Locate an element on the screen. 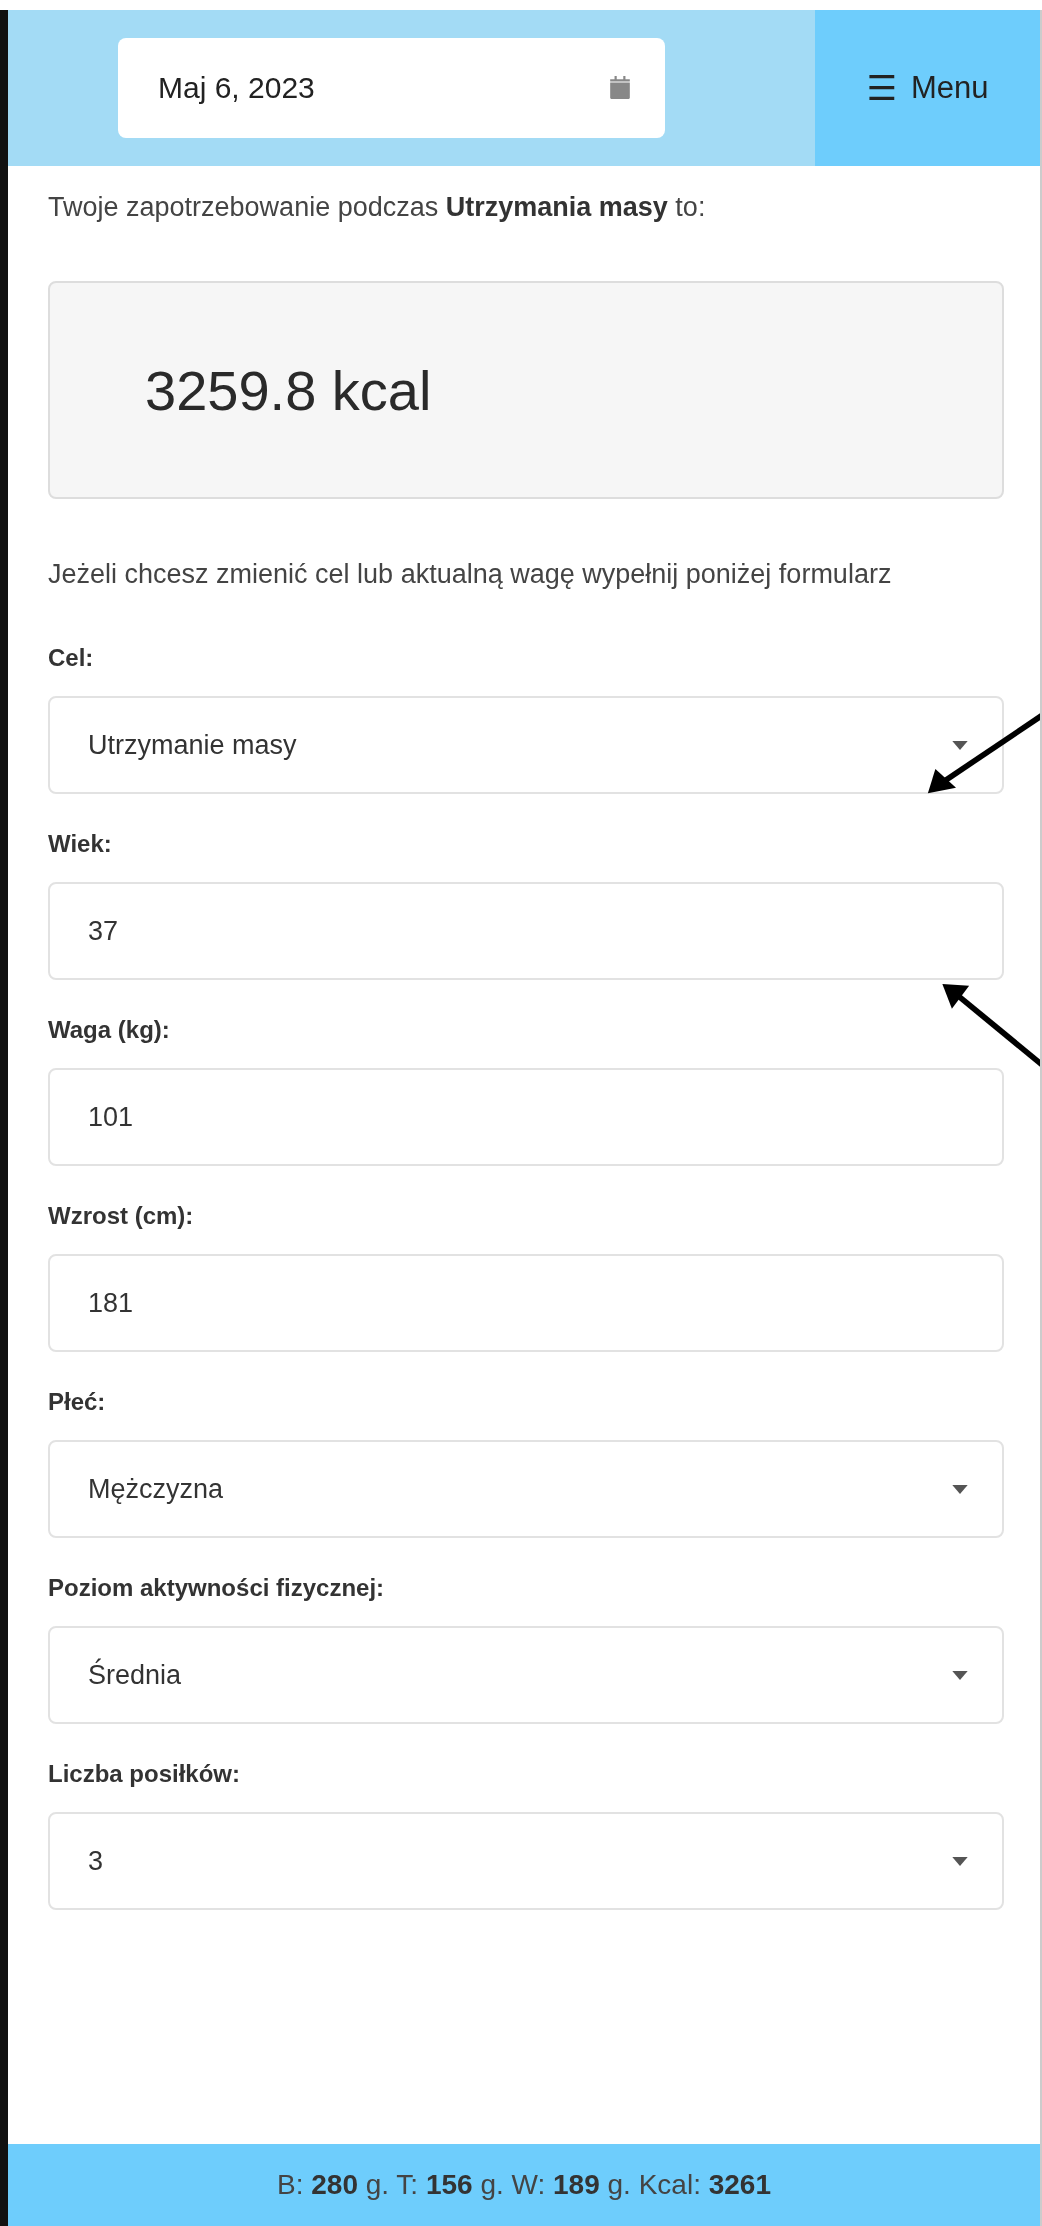 Image resolution: width=1042 pixels, height=2226 pixels. input-field: 101 is located at coordinates (526, 1117).